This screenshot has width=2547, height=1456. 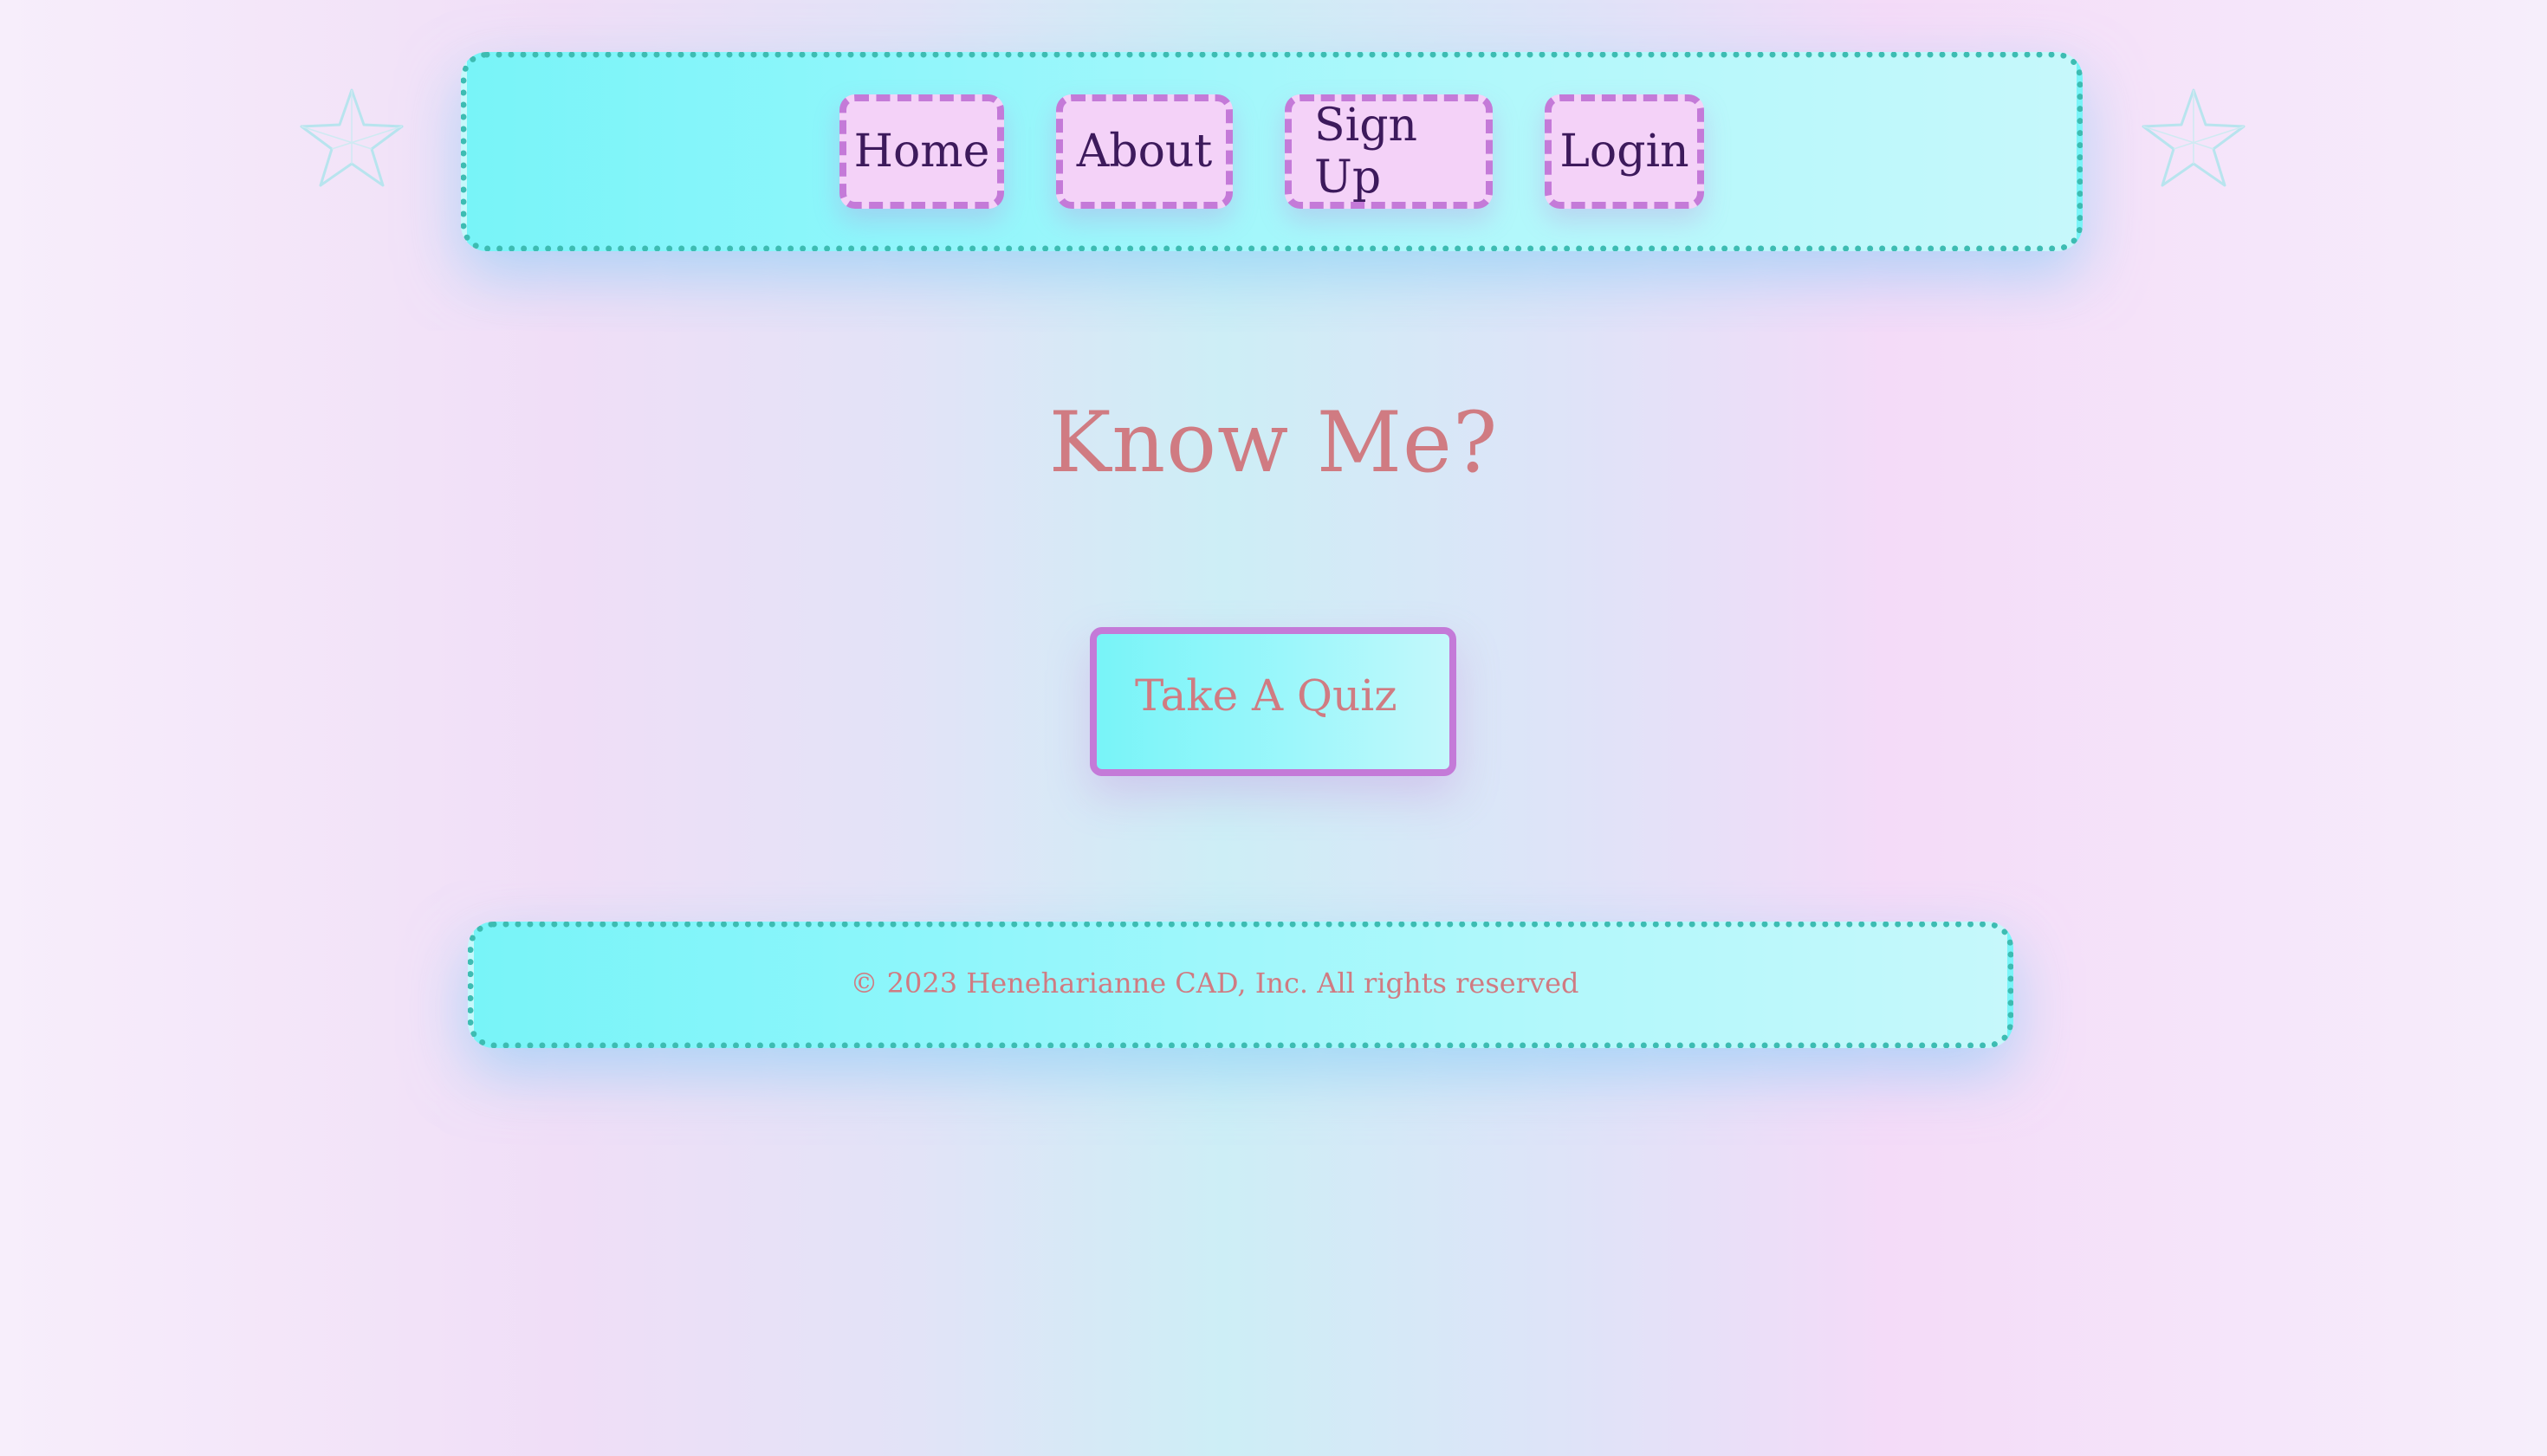 I want to click on nav-home-button: Home, so click(x=921, y=151).